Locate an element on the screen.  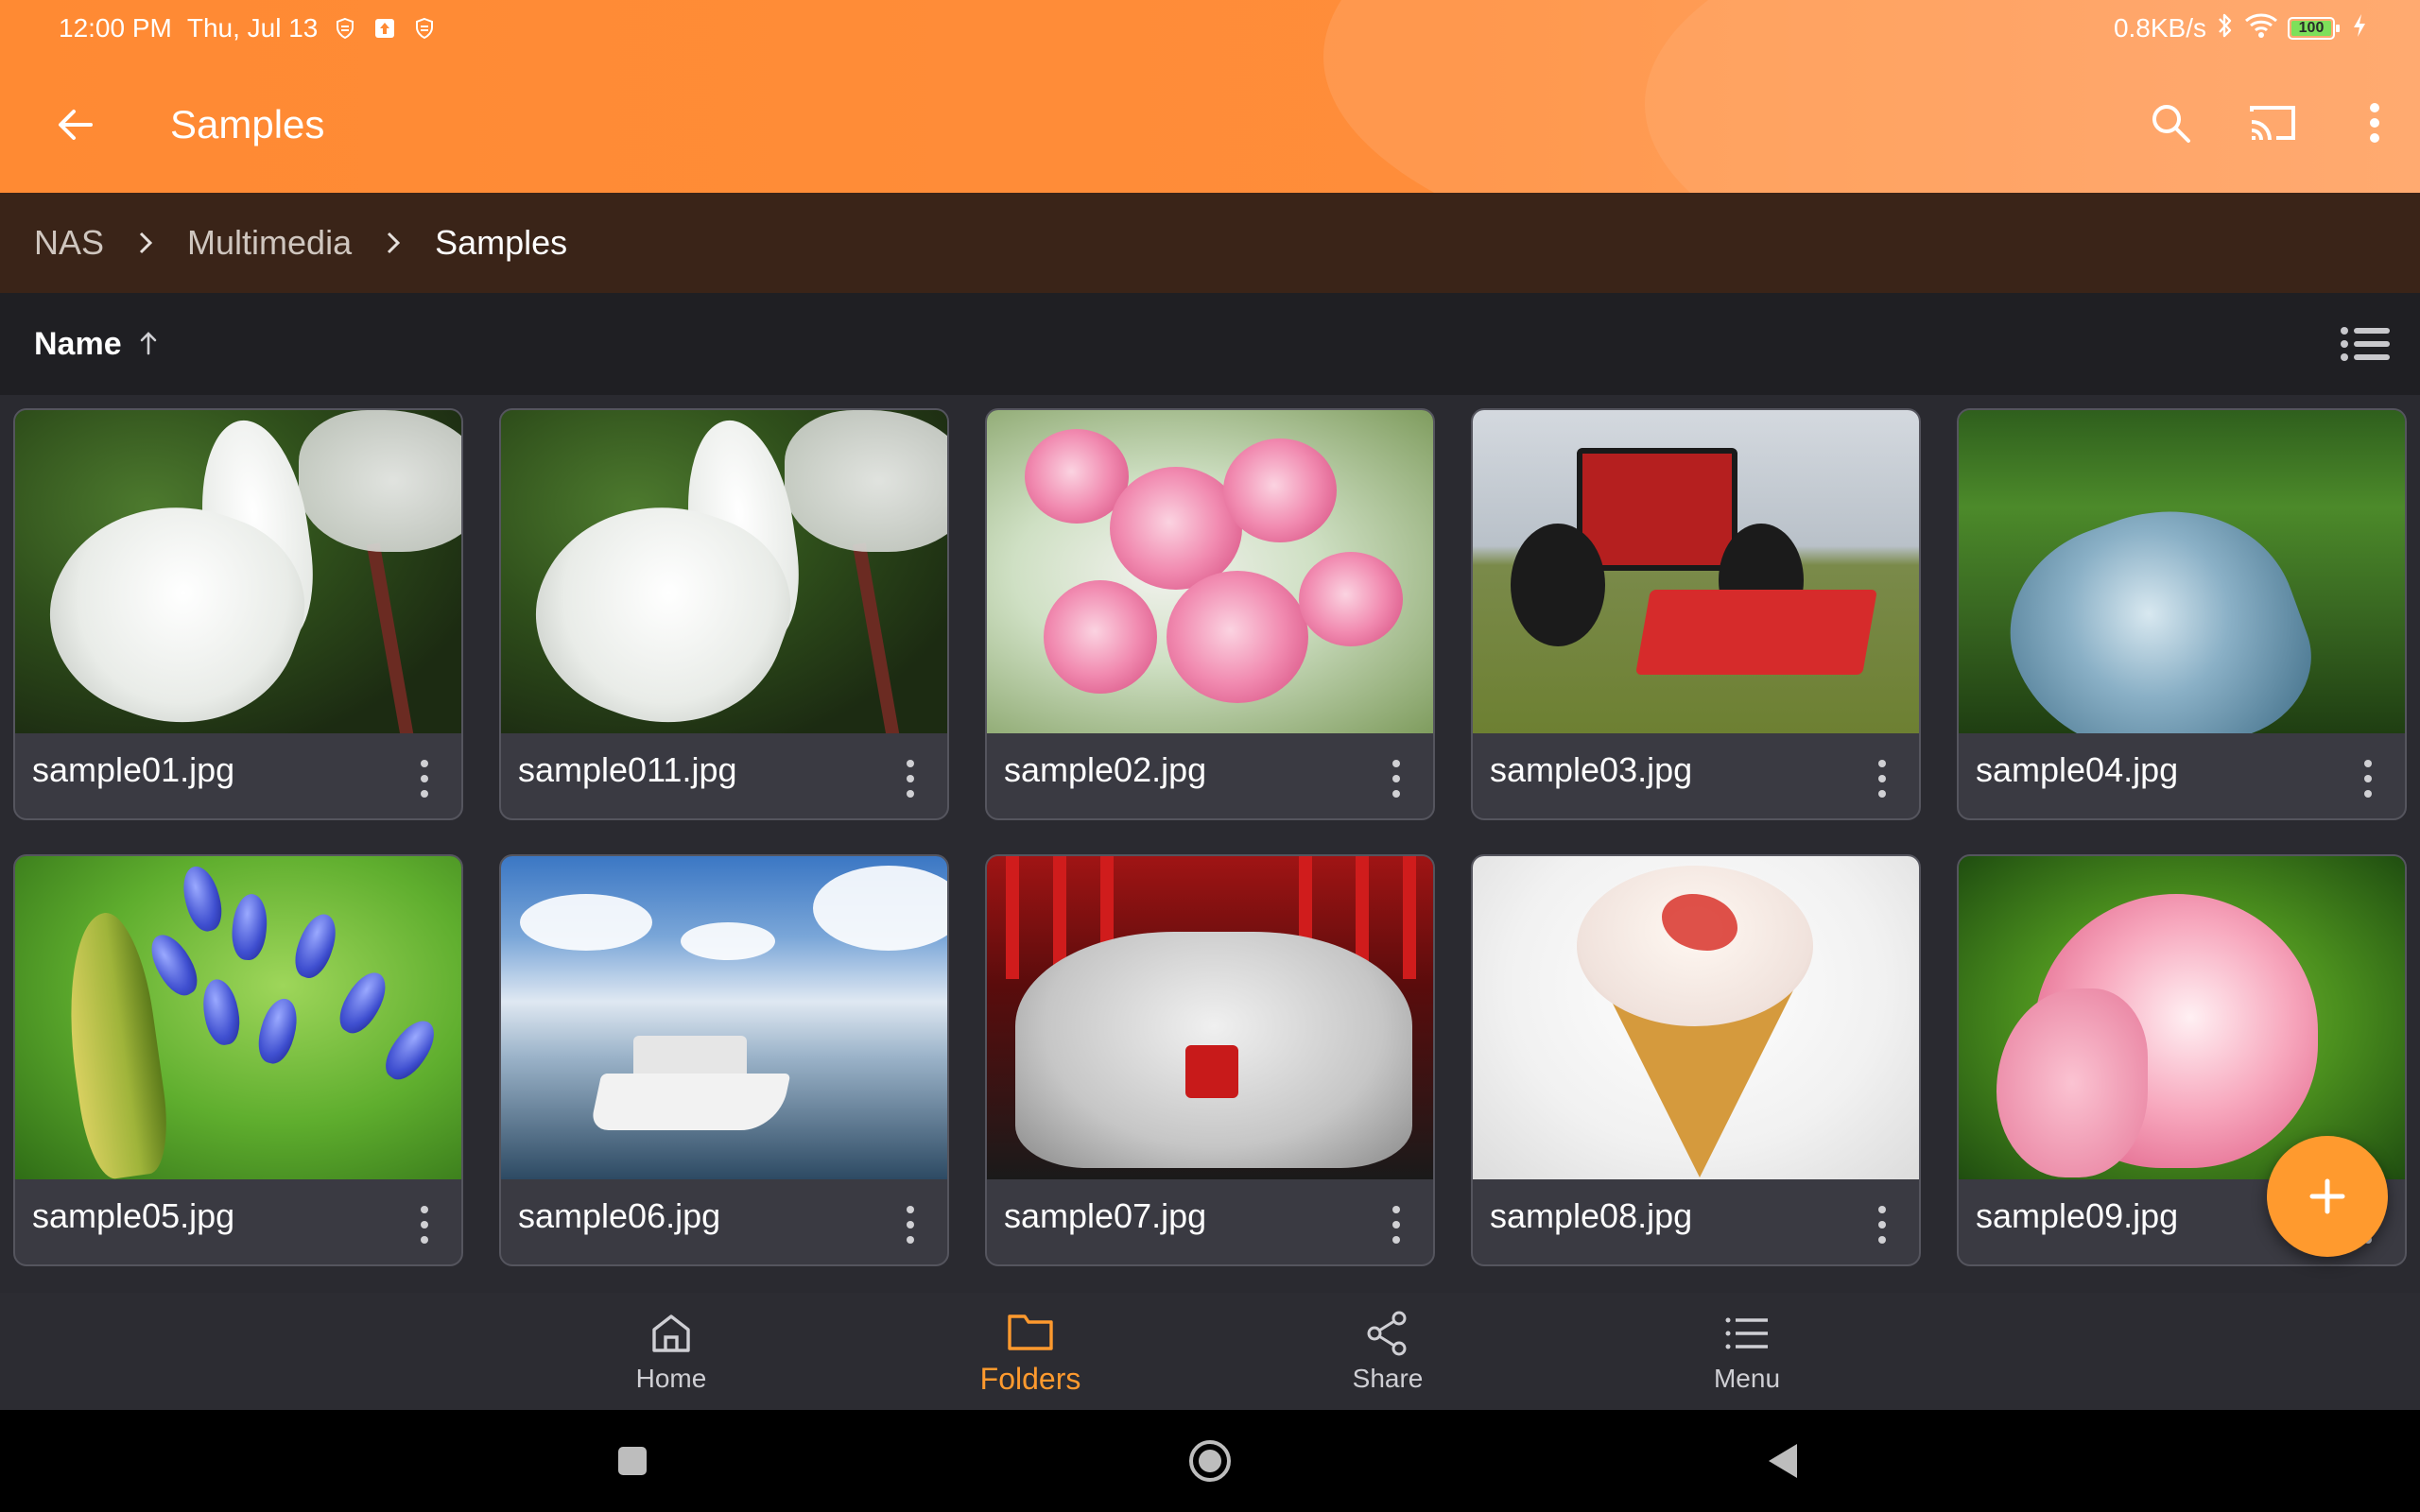
file-name: sample09.jpg is located at coordinates (2077, 1215).